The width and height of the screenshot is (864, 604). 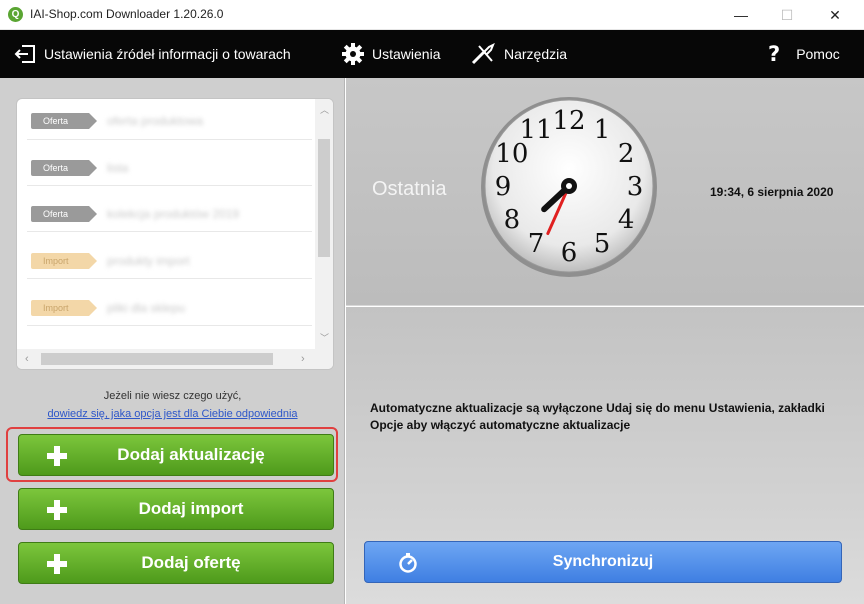 I want to click on clock-center-dot, so click(x=569, y=186).